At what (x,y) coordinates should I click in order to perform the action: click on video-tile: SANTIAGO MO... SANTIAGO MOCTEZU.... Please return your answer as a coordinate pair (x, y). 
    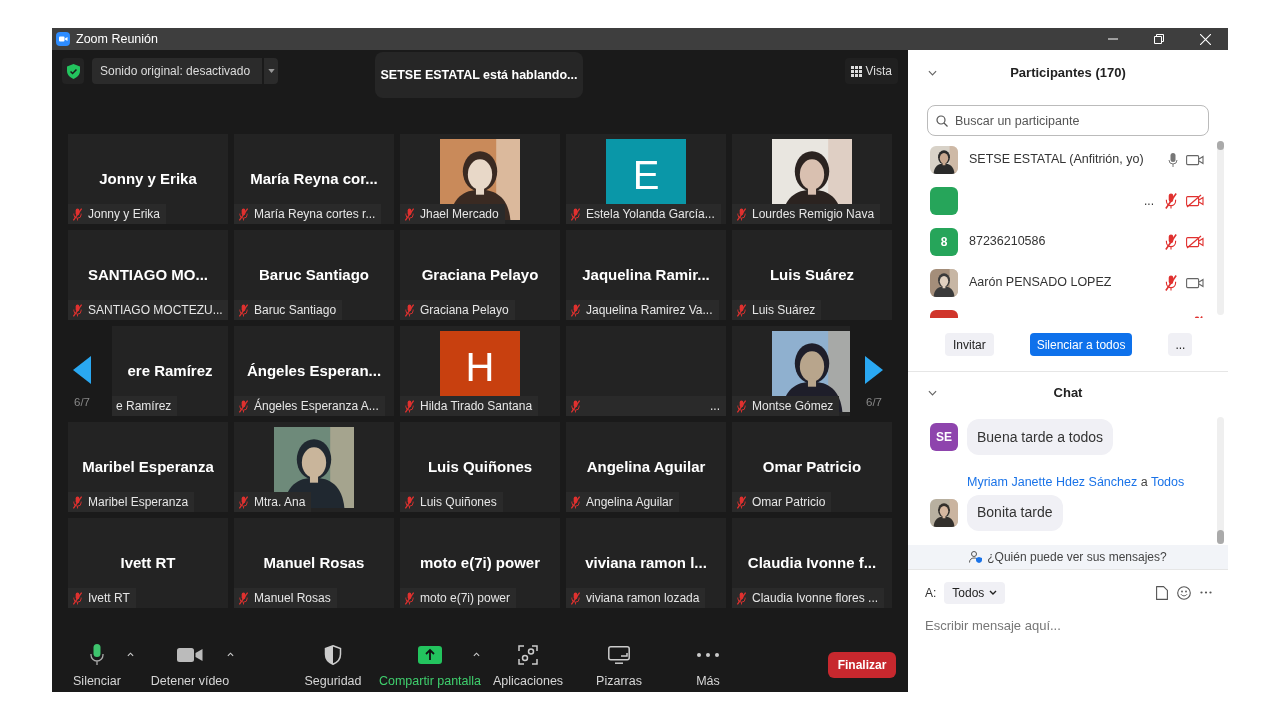
    Looking at the image, I should click on (148, 275).